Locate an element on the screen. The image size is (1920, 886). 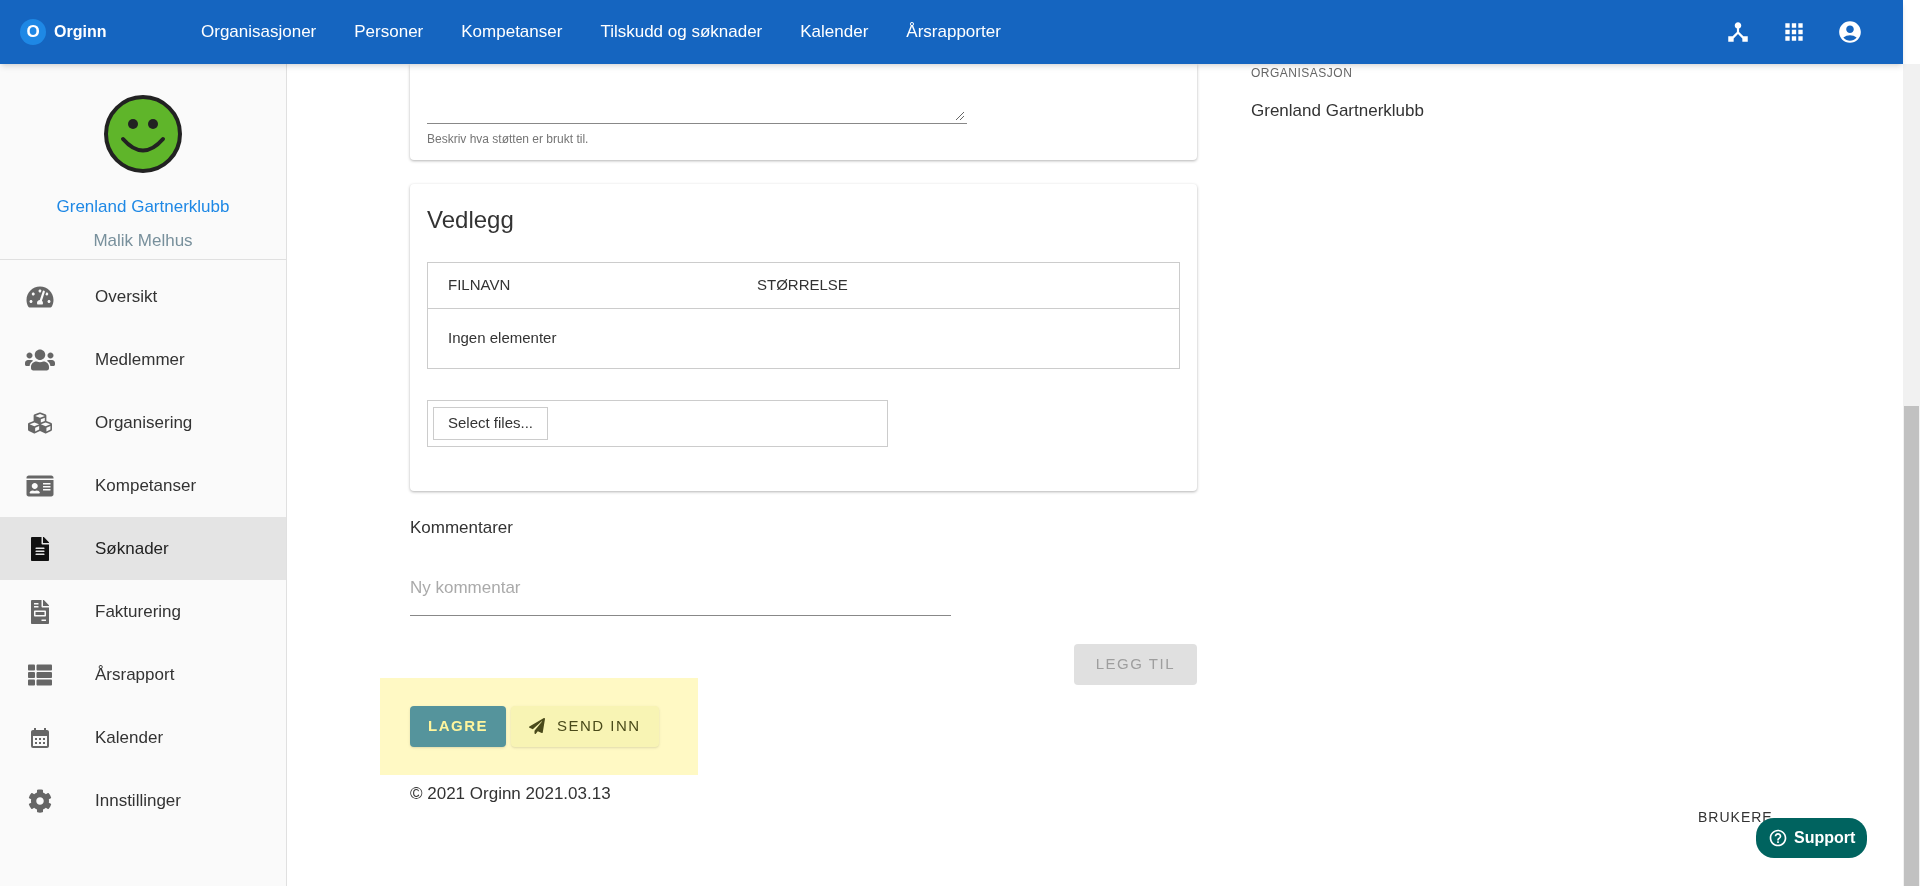
people-icon is located at coordinates (40, 359).